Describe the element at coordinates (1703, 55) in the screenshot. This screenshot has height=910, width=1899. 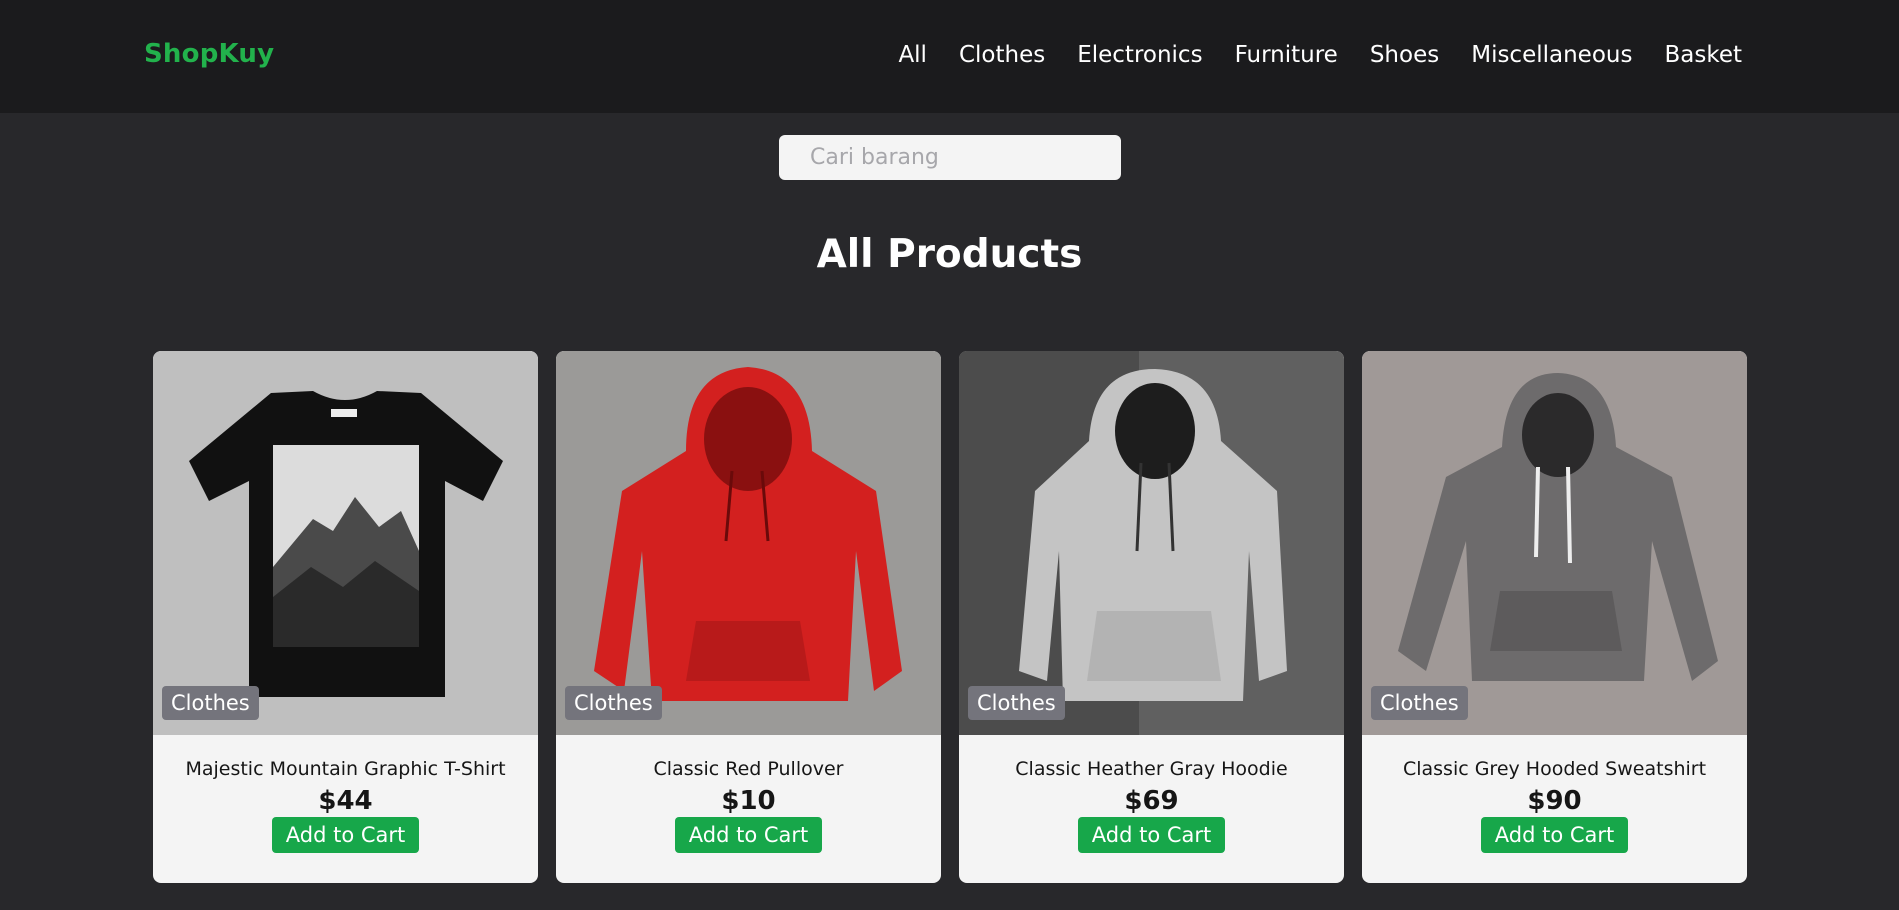
I see `nav-item-basket: Basket` at that location.